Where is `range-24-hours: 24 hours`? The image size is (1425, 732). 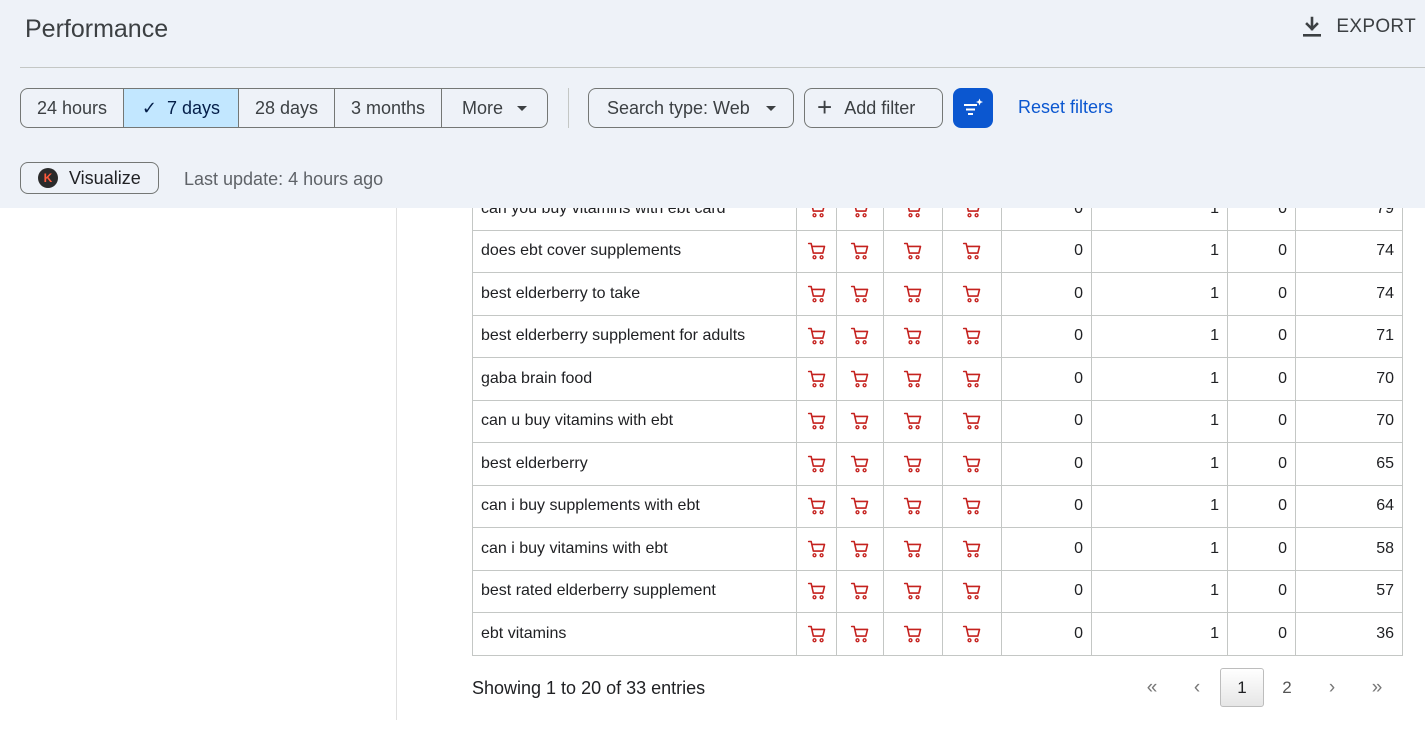 range-24-hours: 24 hours is located at coordinates (72, 108).